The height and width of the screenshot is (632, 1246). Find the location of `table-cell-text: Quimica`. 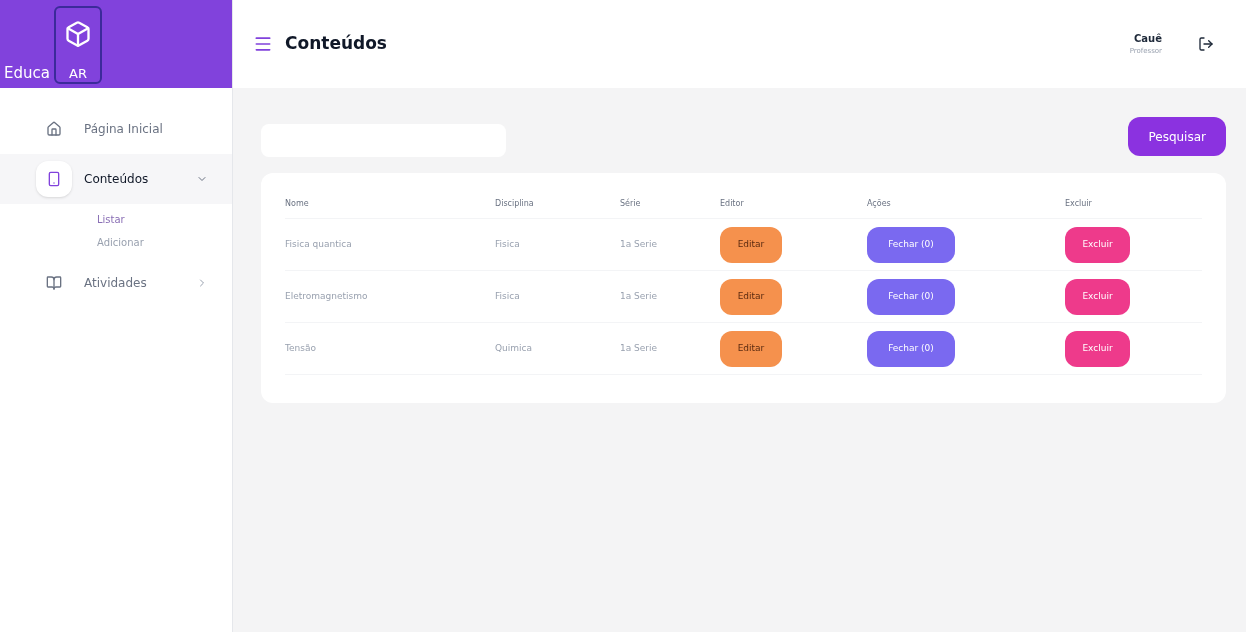

table-cell-text: Quimica is located at coordinates (514, 348).